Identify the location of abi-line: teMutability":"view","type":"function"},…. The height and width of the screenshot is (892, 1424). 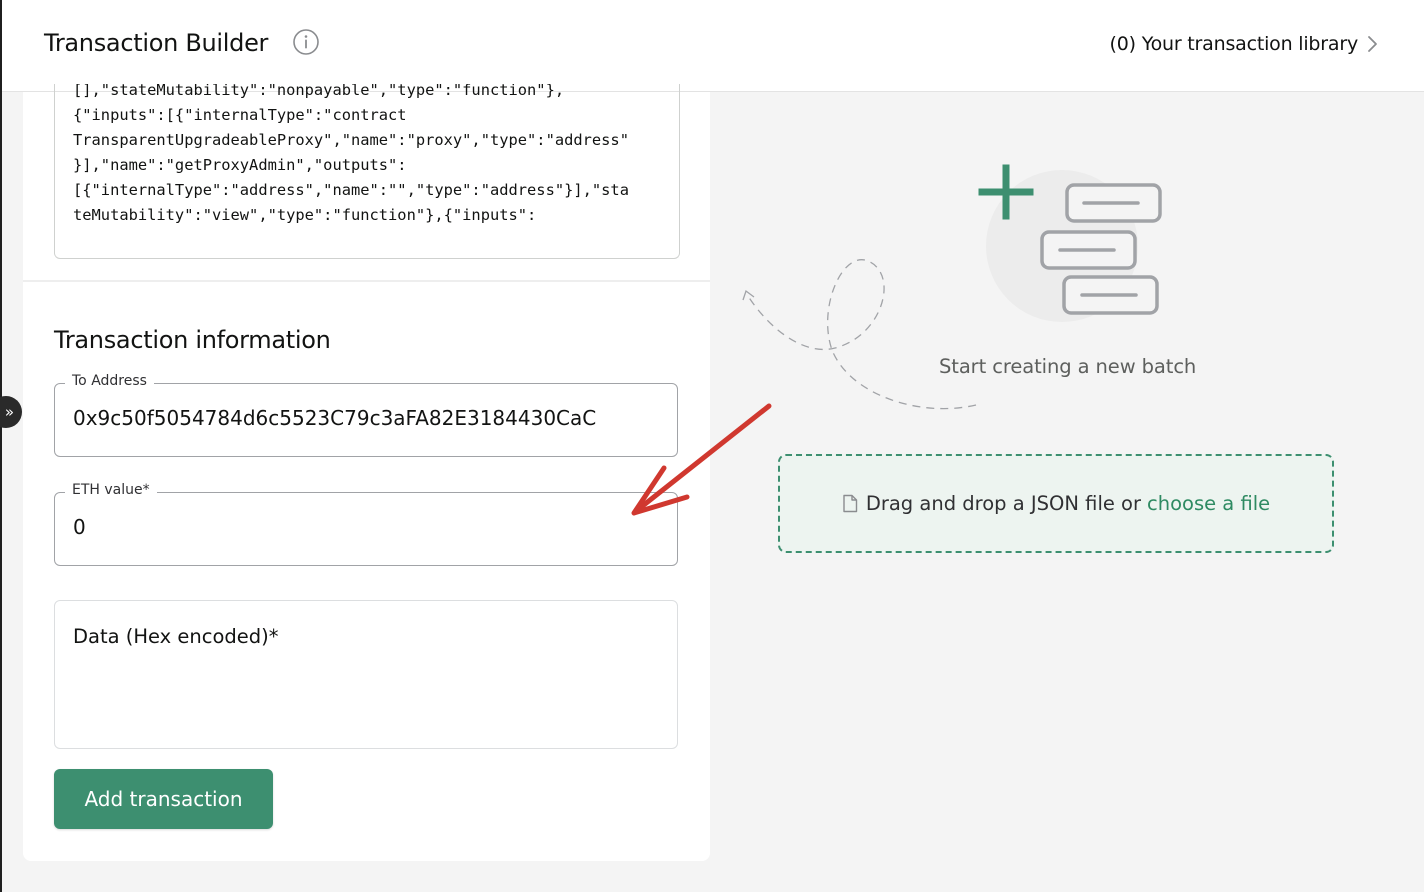
(305, 215).